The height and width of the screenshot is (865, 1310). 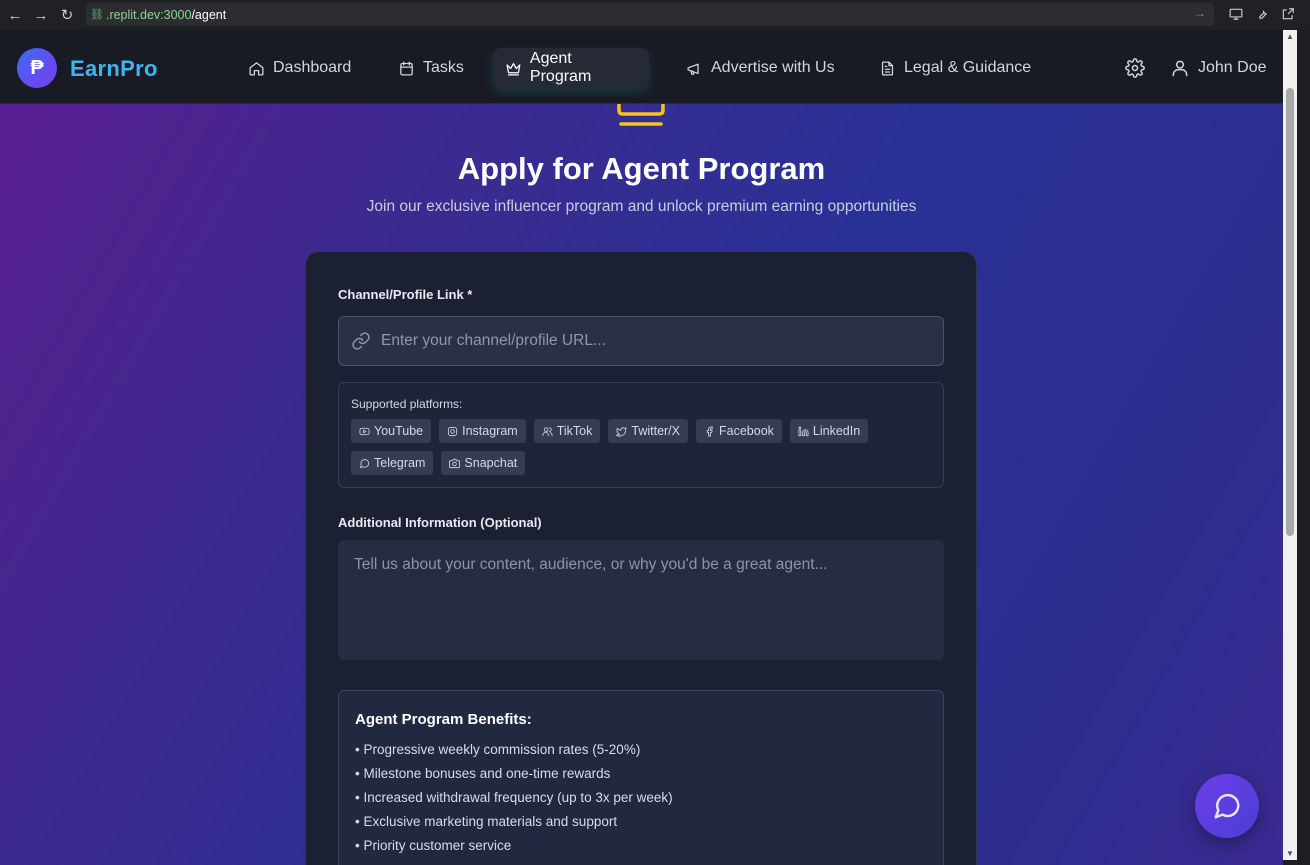 What do you see at coordinates (641, 115) in the screenshot?
I see `crown-hero-icon` at bounding box center [641, 115].